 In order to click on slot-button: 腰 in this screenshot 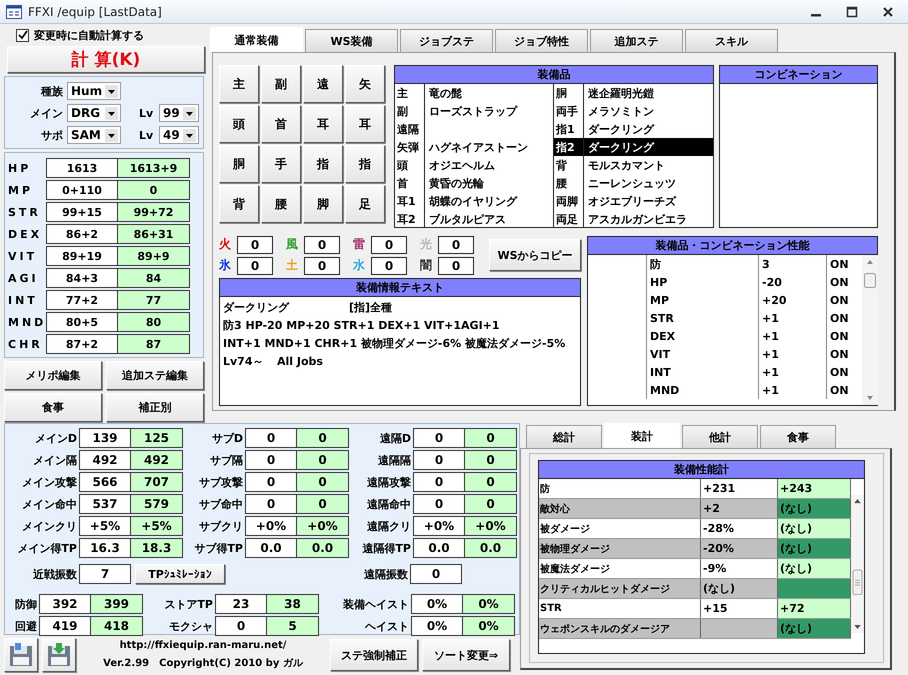, I will do `click(281, 204)`.